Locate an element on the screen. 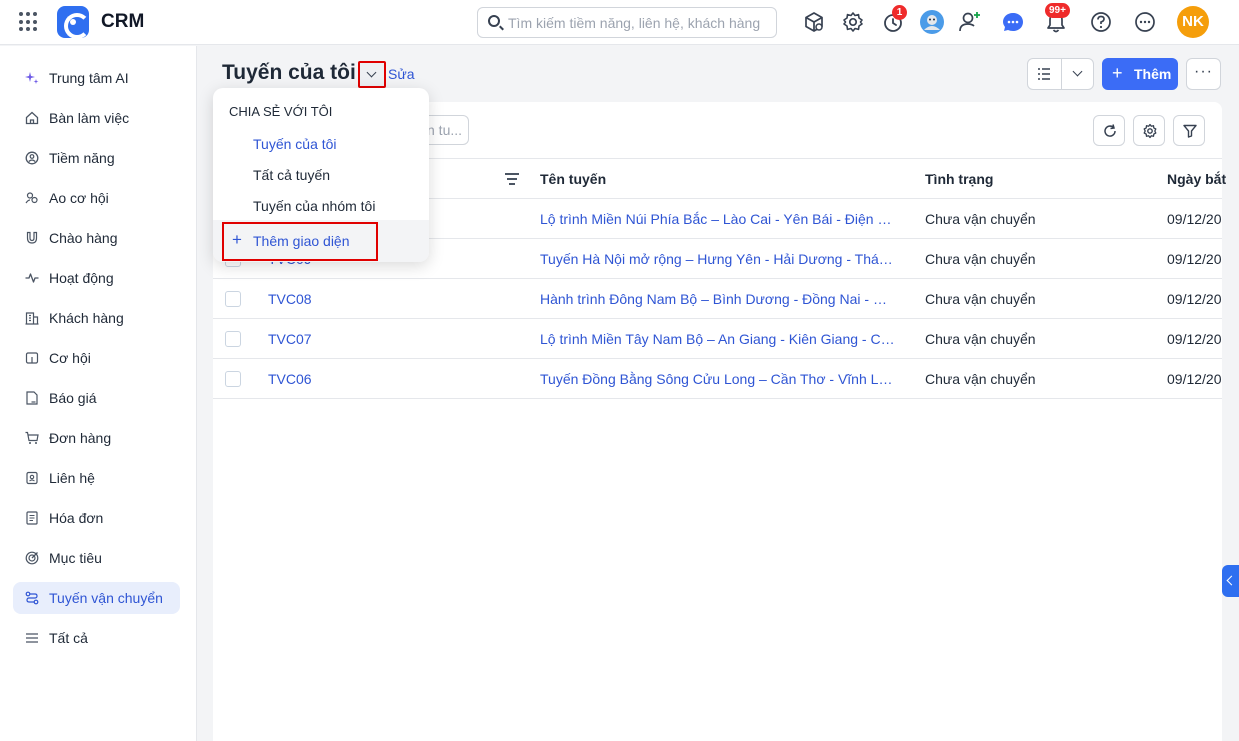 Image resolution: width=1239 pixels, height=741 pixels. more-options-icon is located at coordinates (1145, 22).